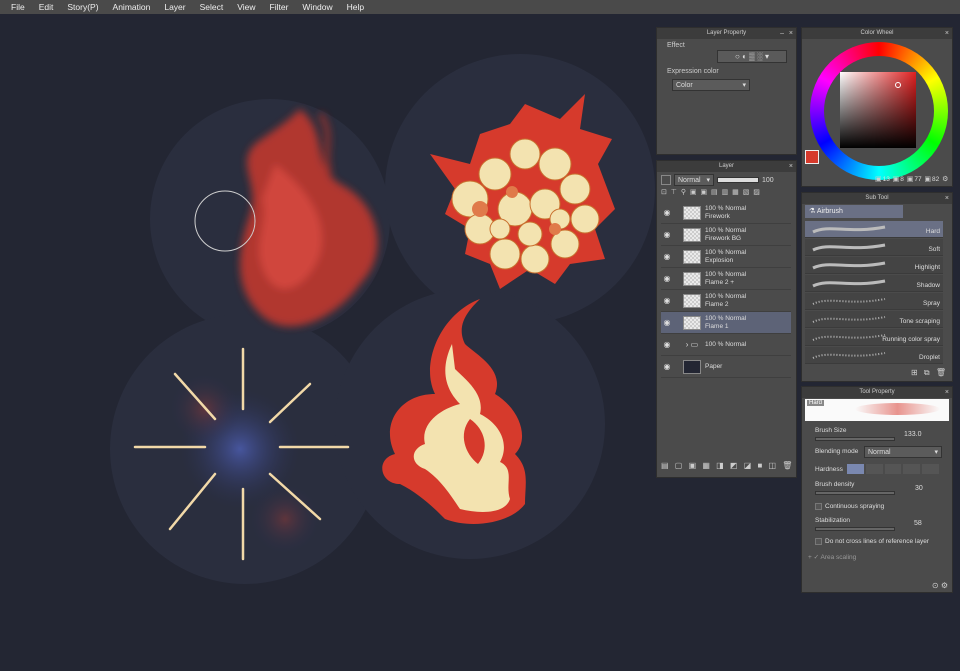 This screenshot has width=960, height=671. I want to click on layer-row: ◉ 100 % Normal Flame 1, so click(726, 323).